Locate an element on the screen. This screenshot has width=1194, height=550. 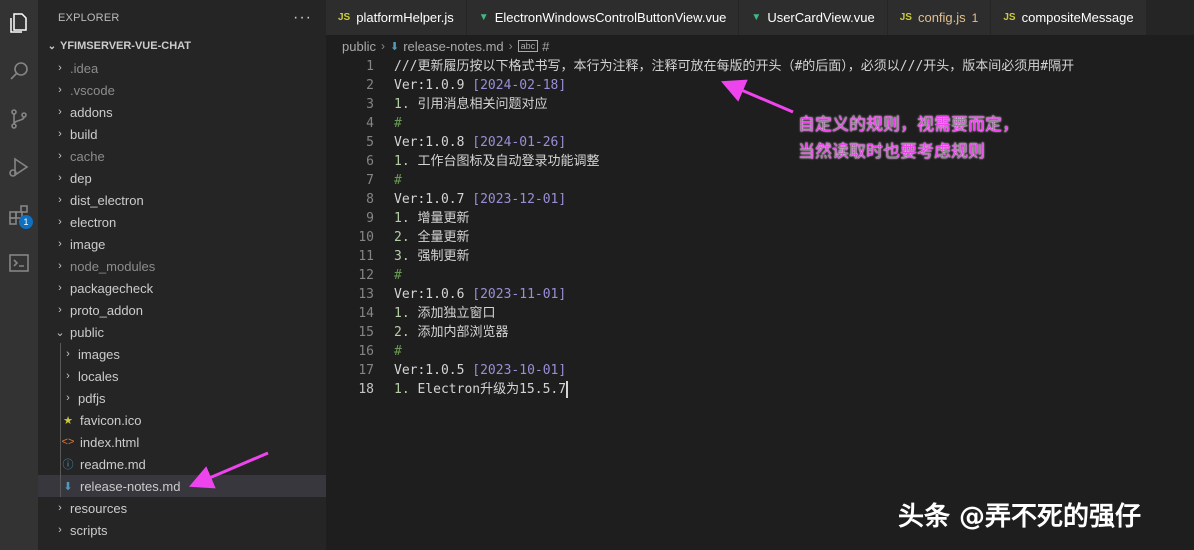
code-line: Ver:1.0.8 [2024-01-26] is located at coordinates (794, 142).